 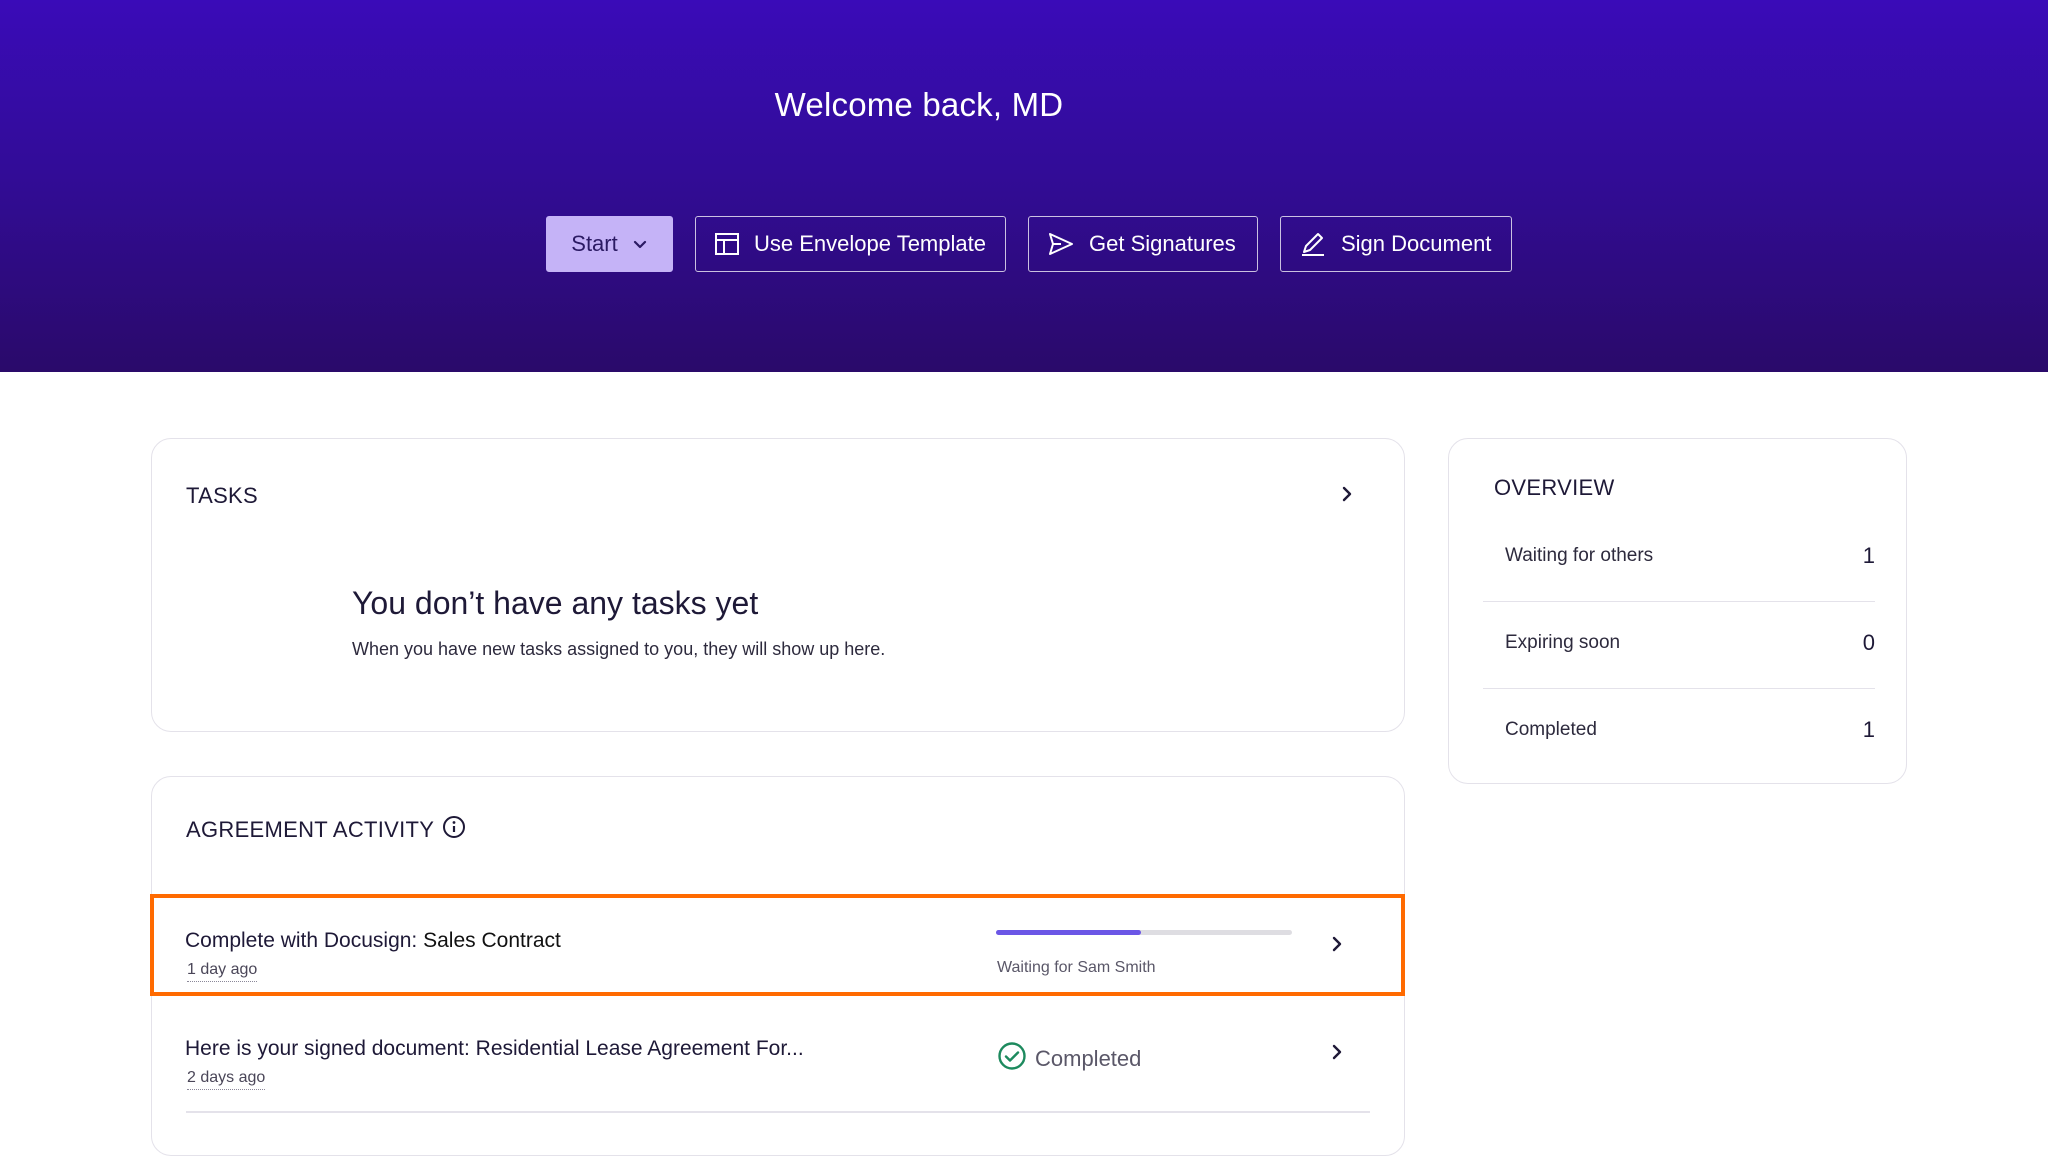 I want to click on send-icon, so click(x=1061, y=244).